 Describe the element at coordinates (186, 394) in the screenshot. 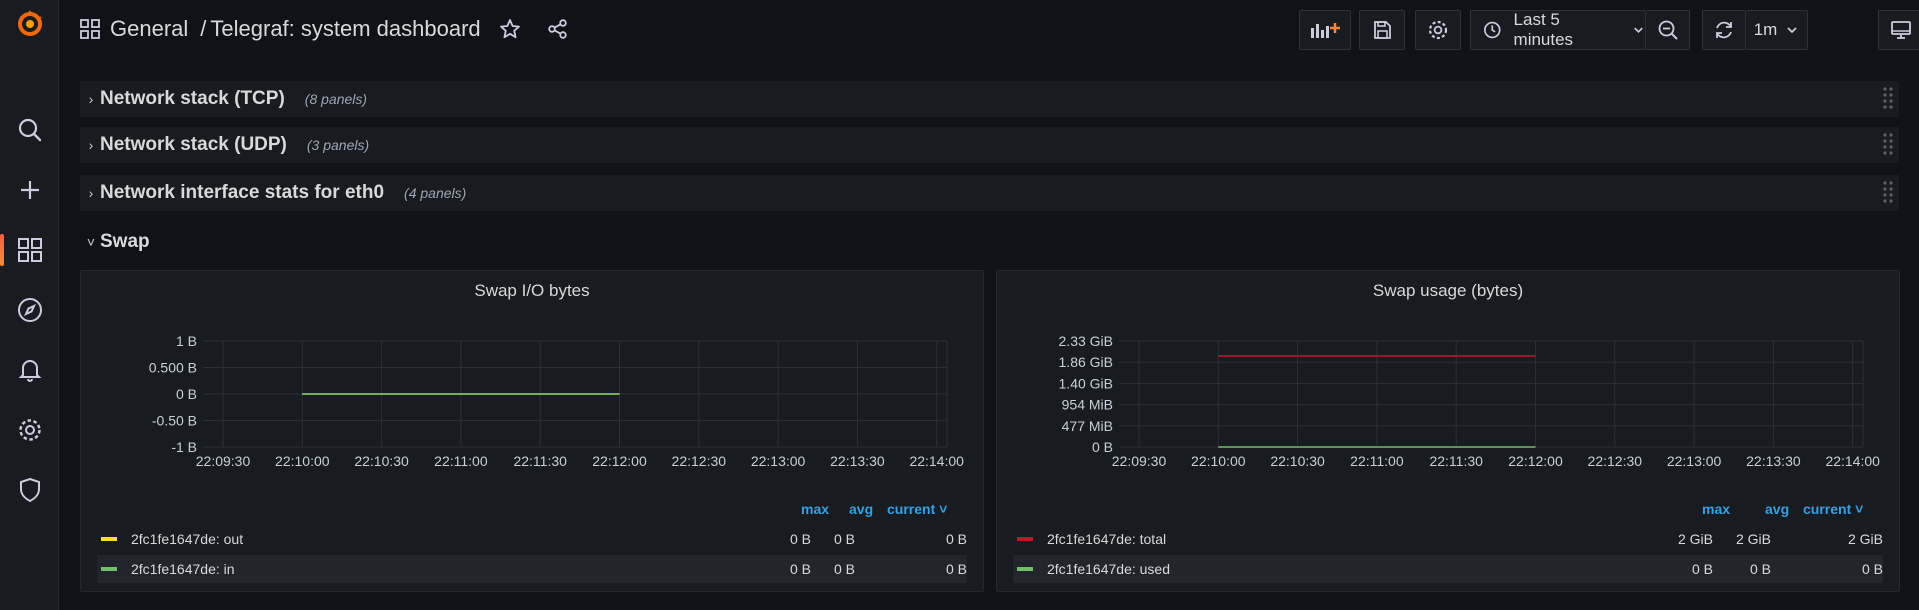

I see `y-tick-label: 0 B` at that location.